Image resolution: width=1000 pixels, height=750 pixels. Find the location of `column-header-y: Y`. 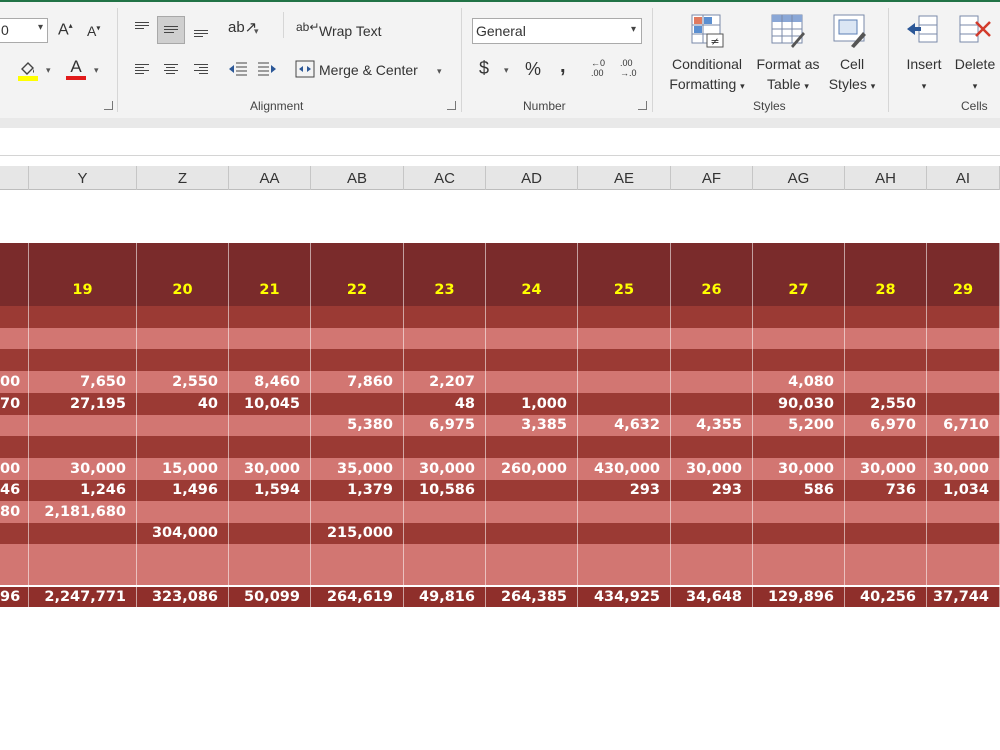

column-header-y: Y is located at coordinates (83, 178).